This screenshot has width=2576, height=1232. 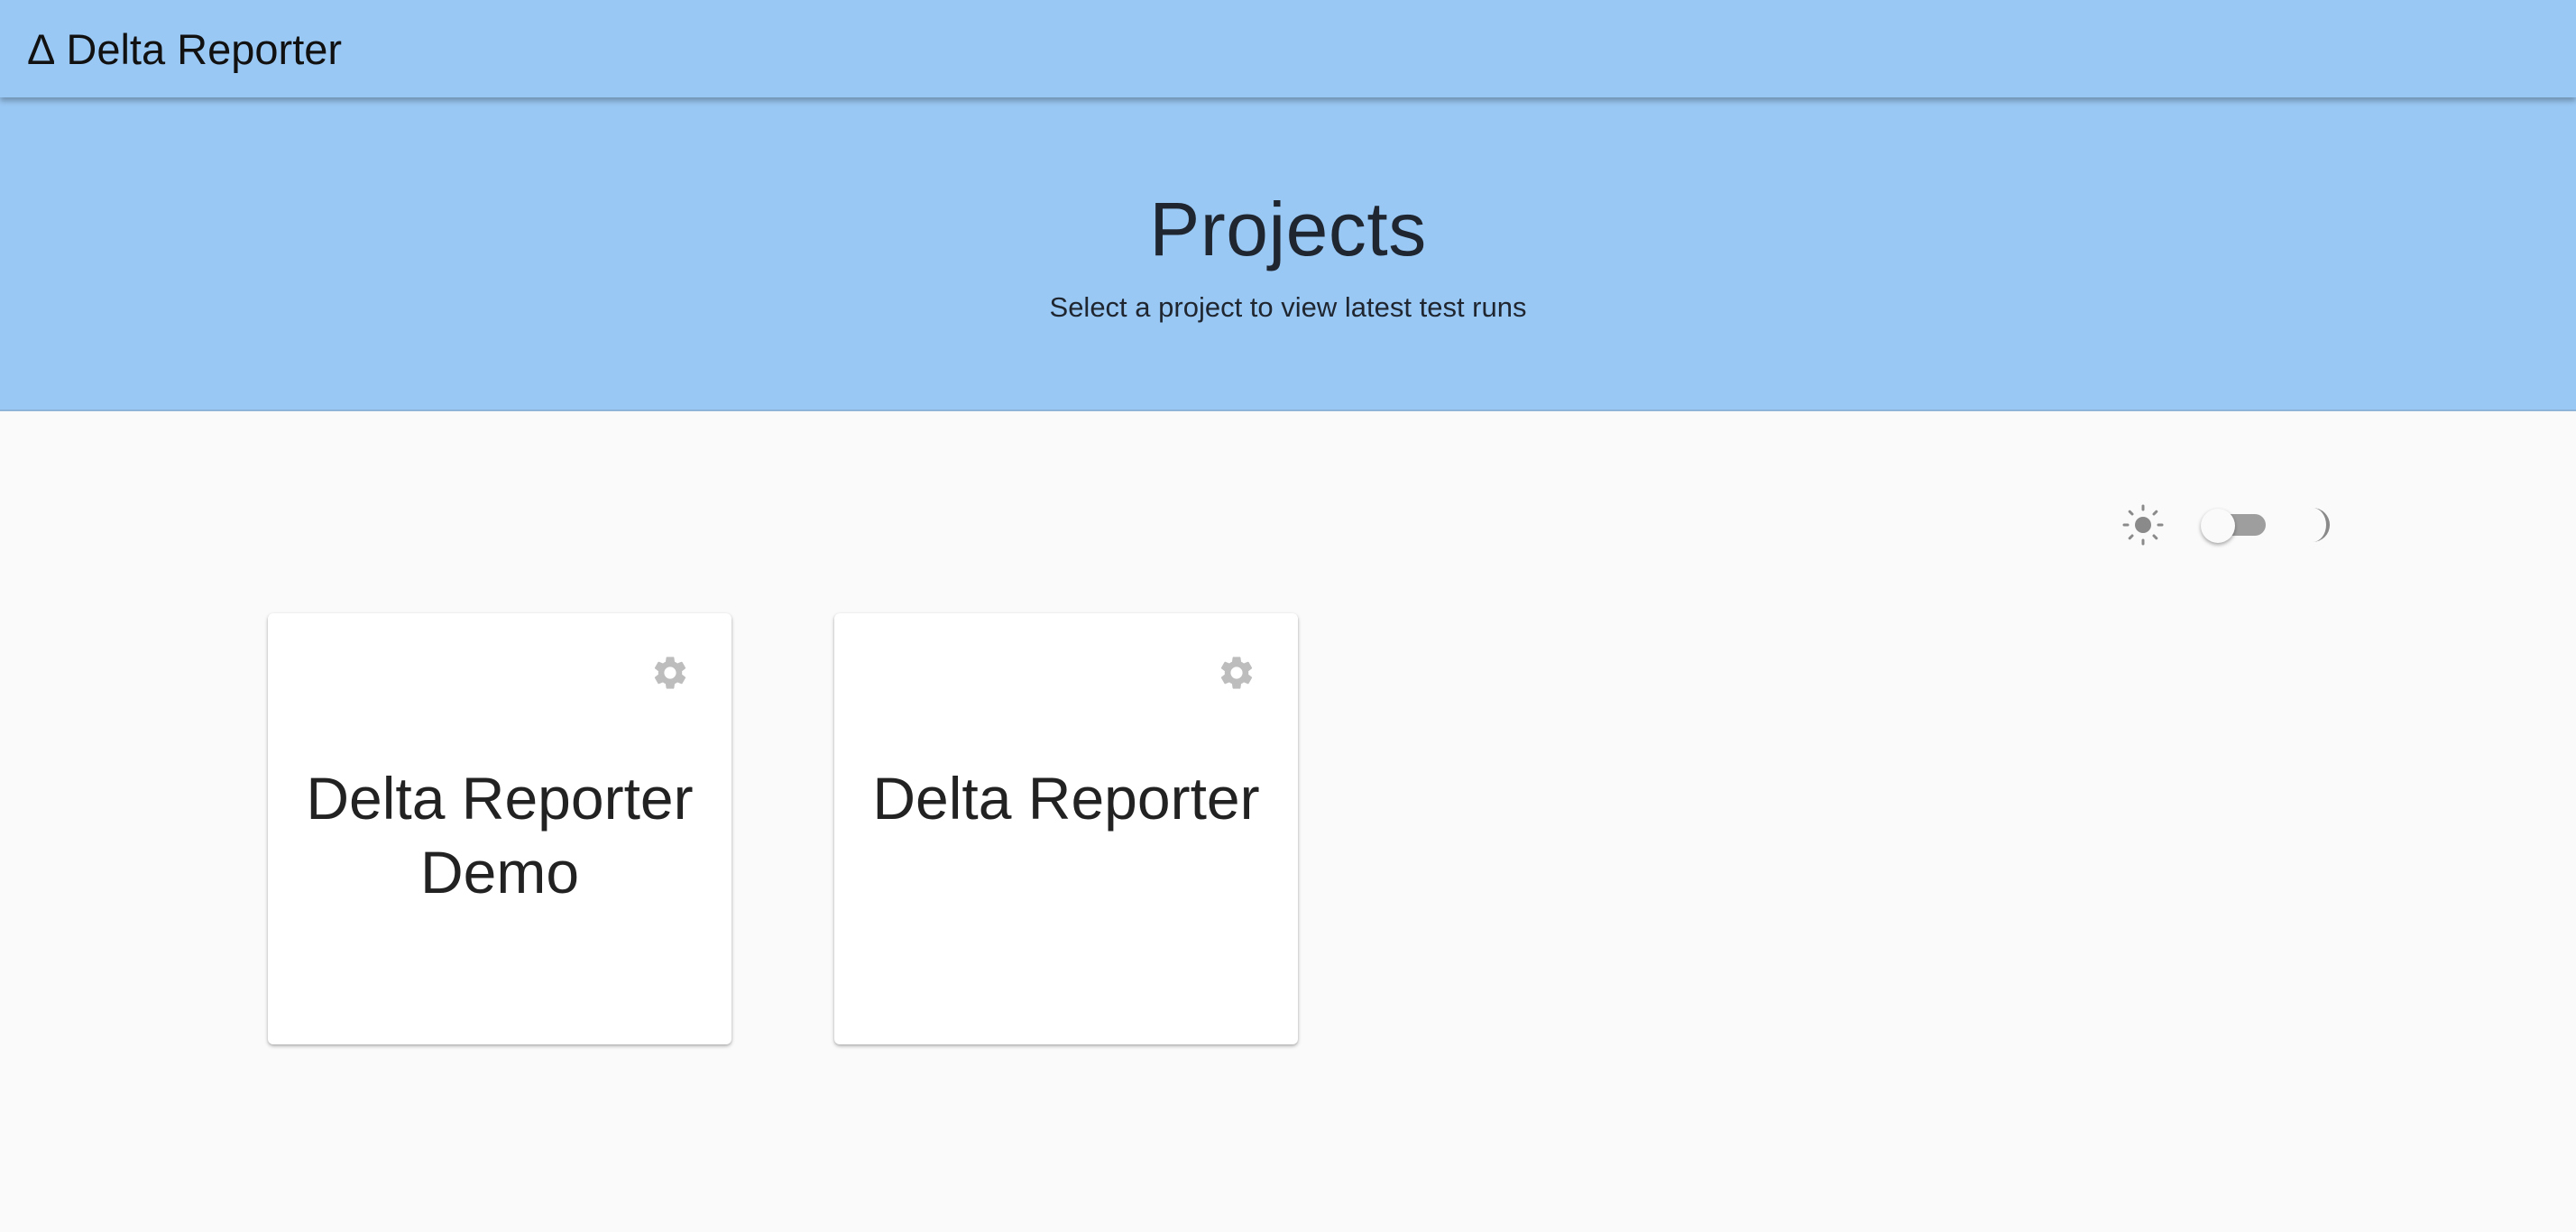 I want to click on switch-thumb, so click(x=2218, y=526).